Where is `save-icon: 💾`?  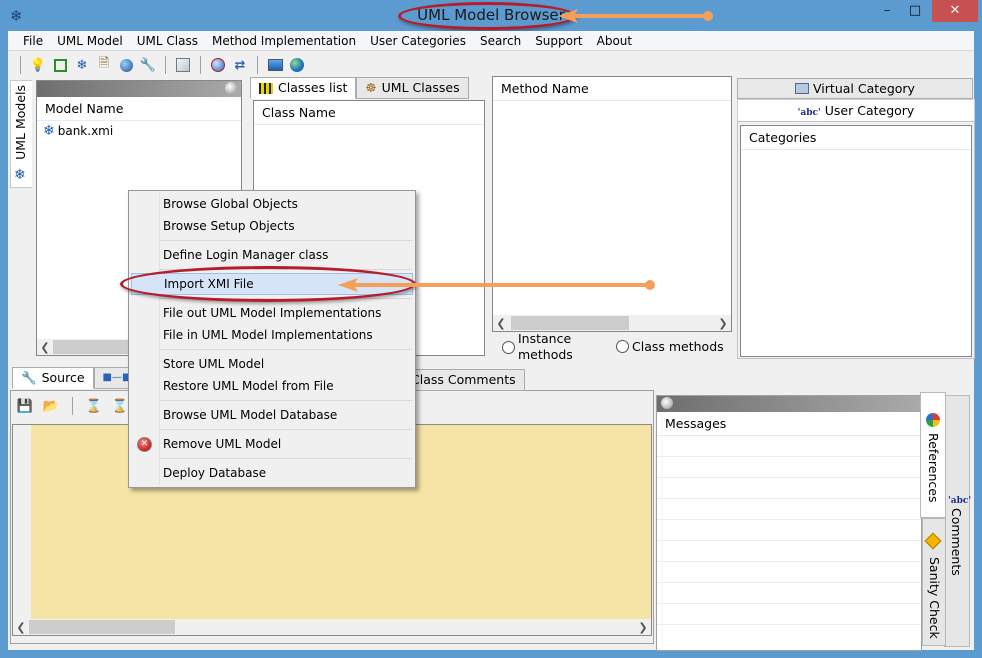
save-icon: 💾 is located at coordinates (25, 406).